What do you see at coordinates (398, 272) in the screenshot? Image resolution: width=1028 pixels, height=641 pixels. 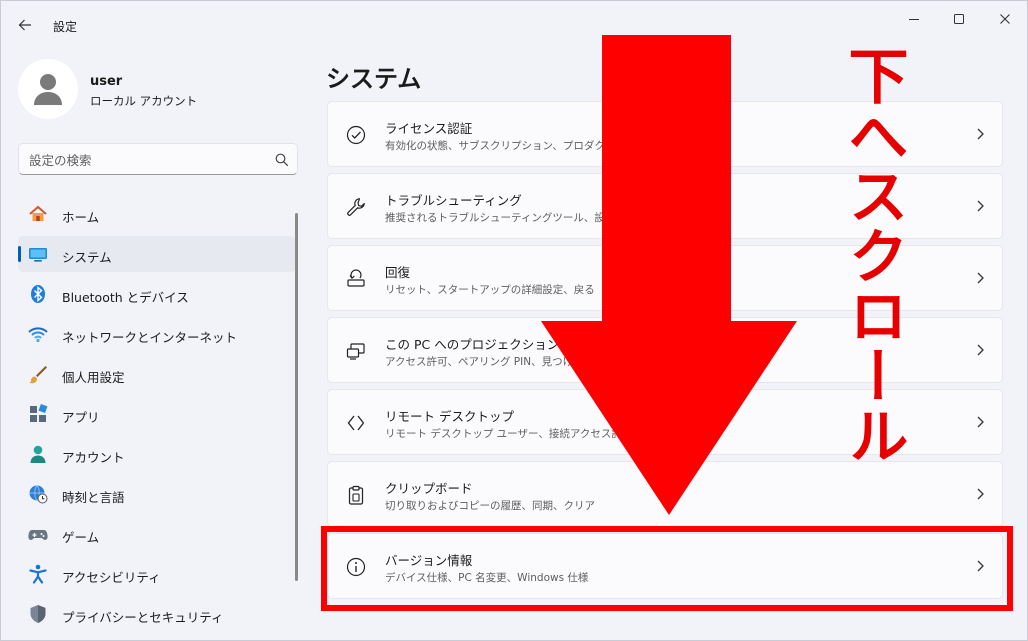 I see `card-title: 回復` at bounding box center [398, 272].